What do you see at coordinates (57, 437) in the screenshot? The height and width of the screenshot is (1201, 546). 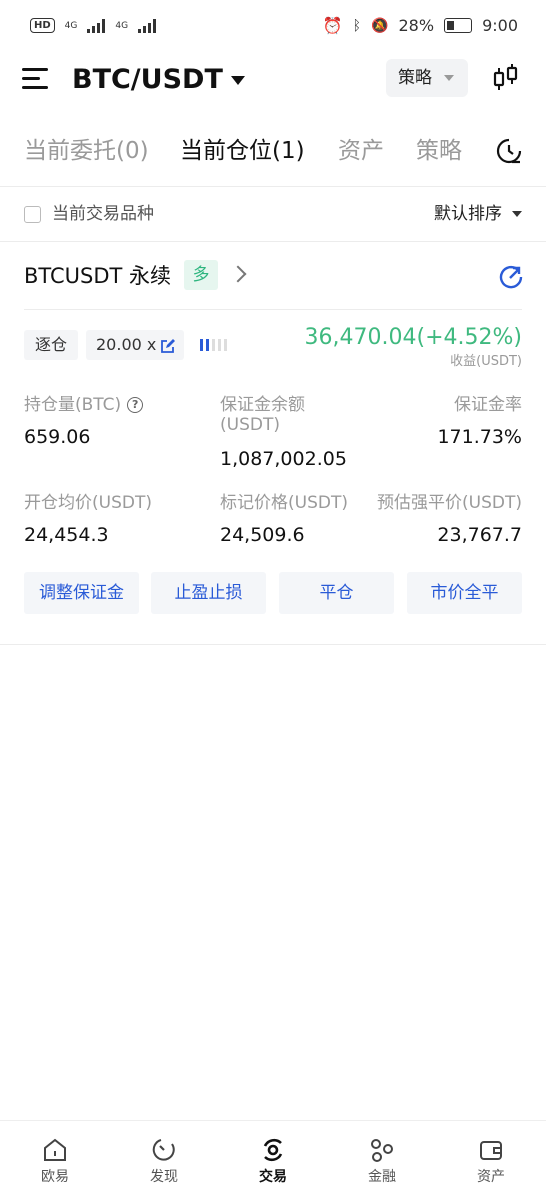 I see `size-value: 659.06` at bounding box center [57, 437].